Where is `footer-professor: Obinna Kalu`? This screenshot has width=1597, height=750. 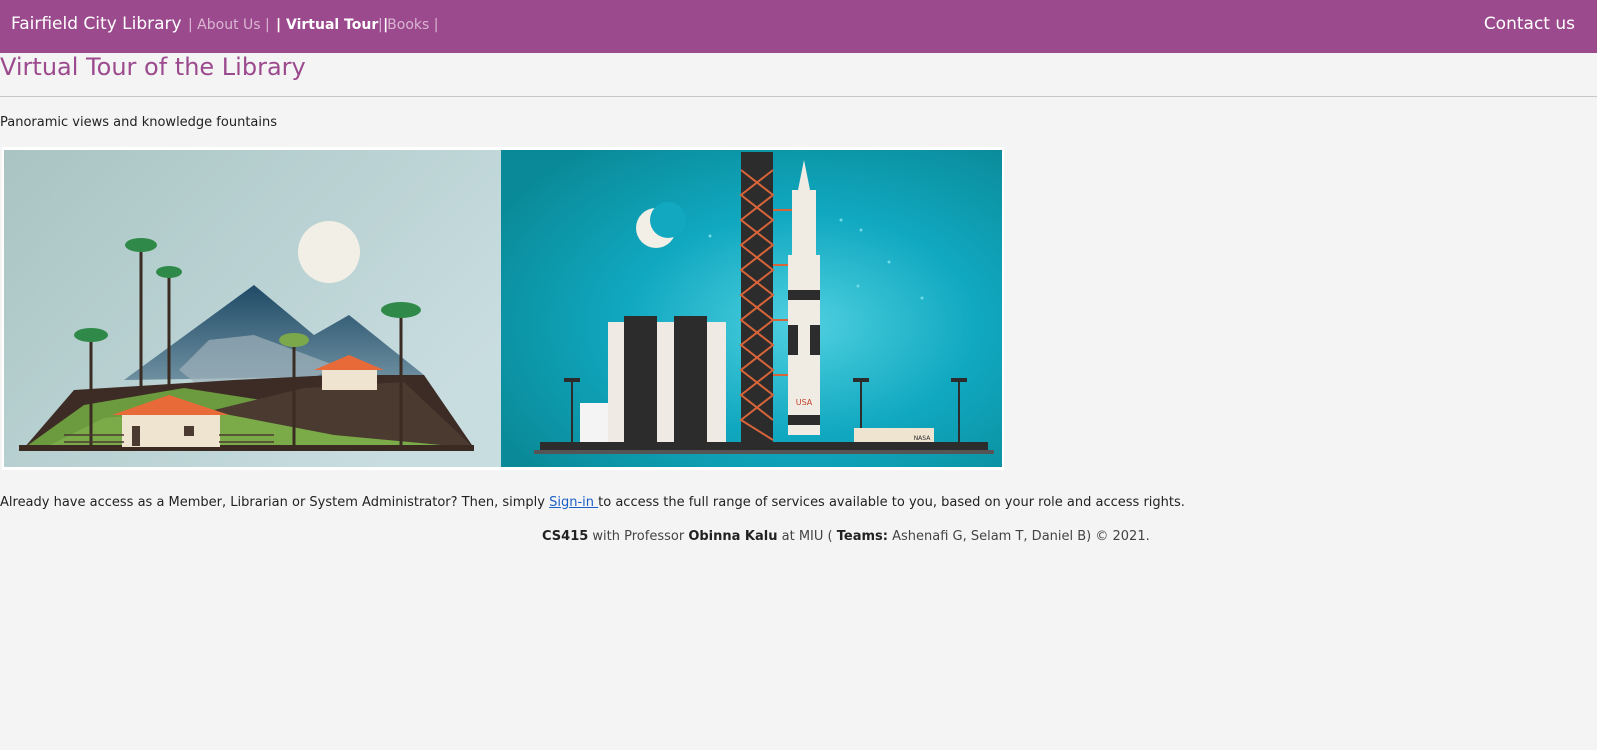
footer-professor: Obinna Kalu is located at coordinates (733, 536).